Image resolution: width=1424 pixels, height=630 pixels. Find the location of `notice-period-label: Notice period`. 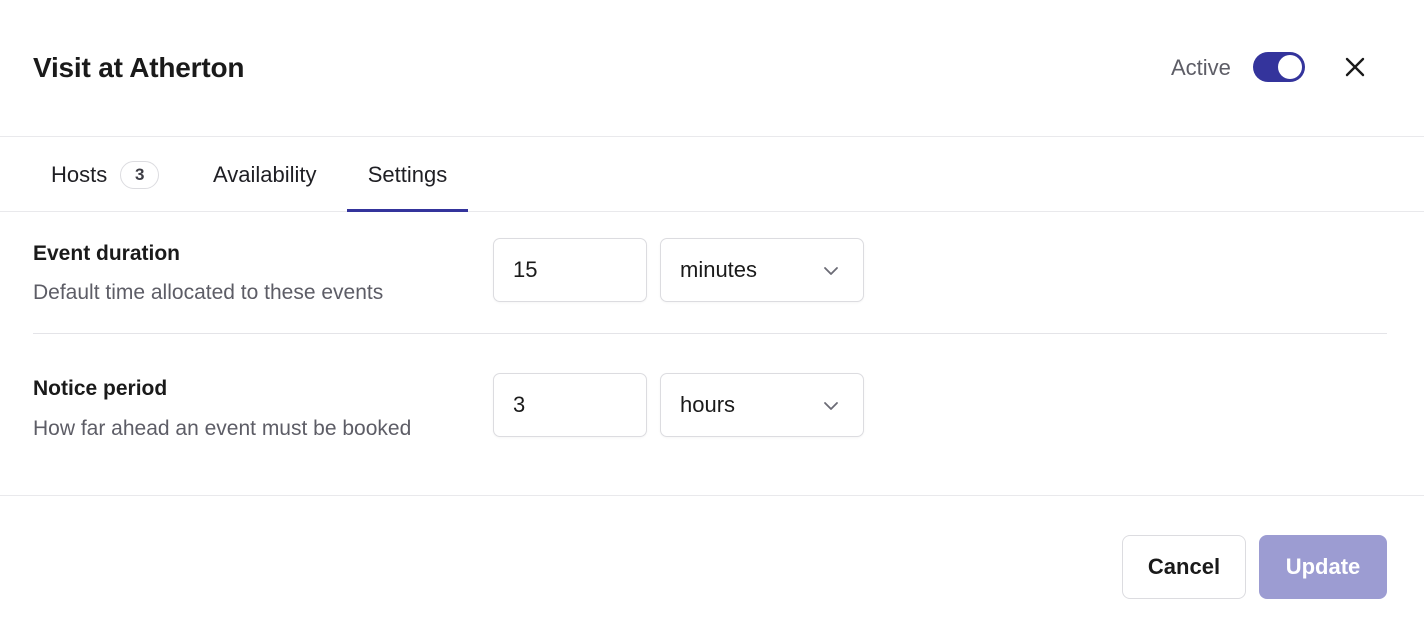

notice-period-label: Notice period is located at coordinates (100, 388).